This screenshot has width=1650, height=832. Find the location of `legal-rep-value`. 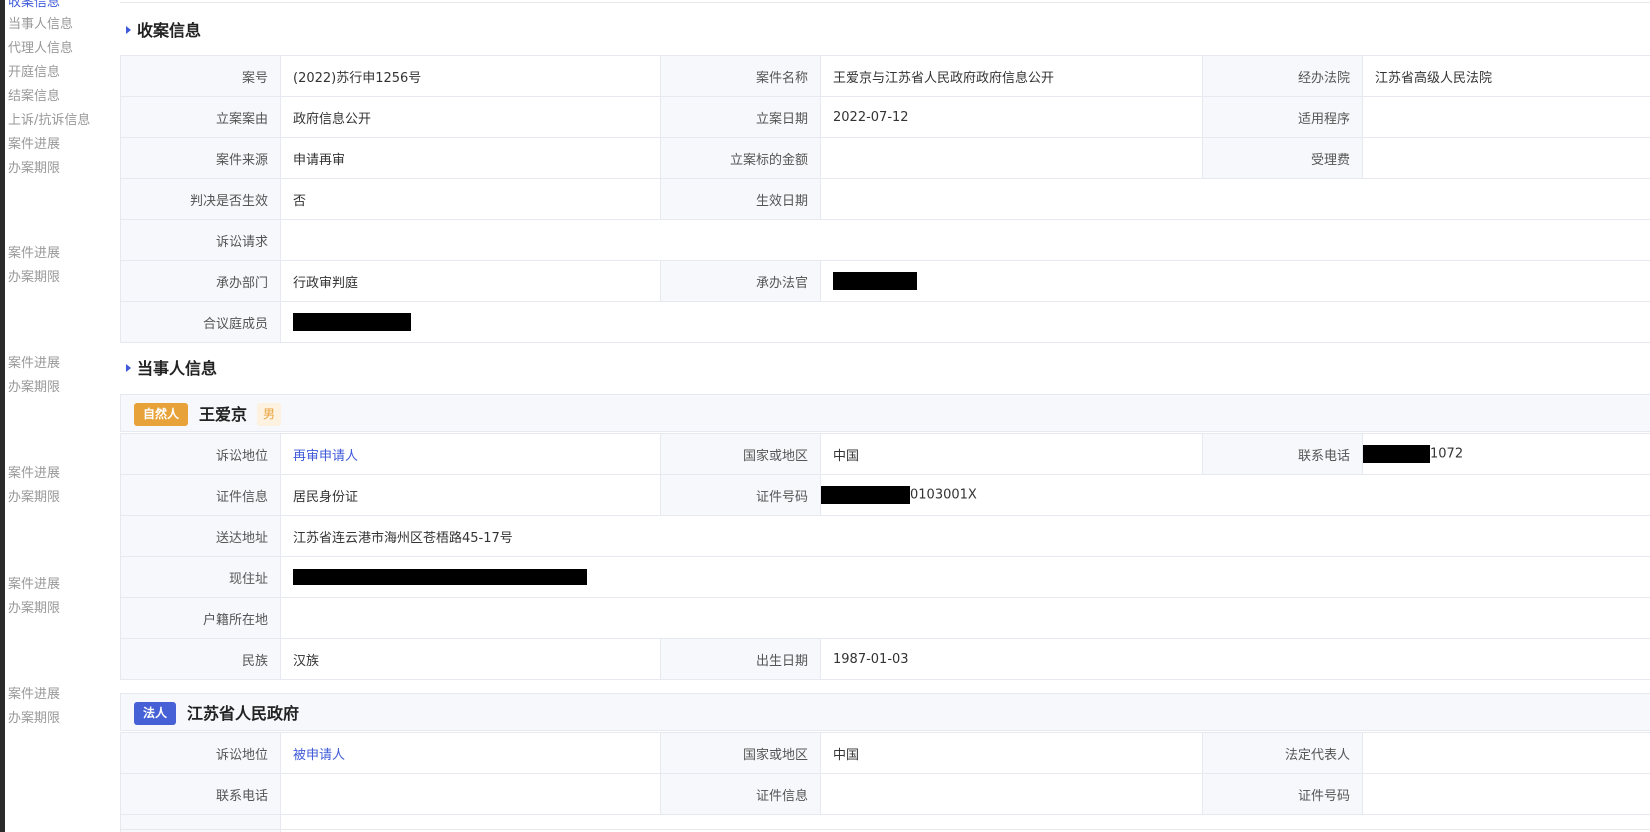

legal-rep-value is located at coordinates (1506, 753).